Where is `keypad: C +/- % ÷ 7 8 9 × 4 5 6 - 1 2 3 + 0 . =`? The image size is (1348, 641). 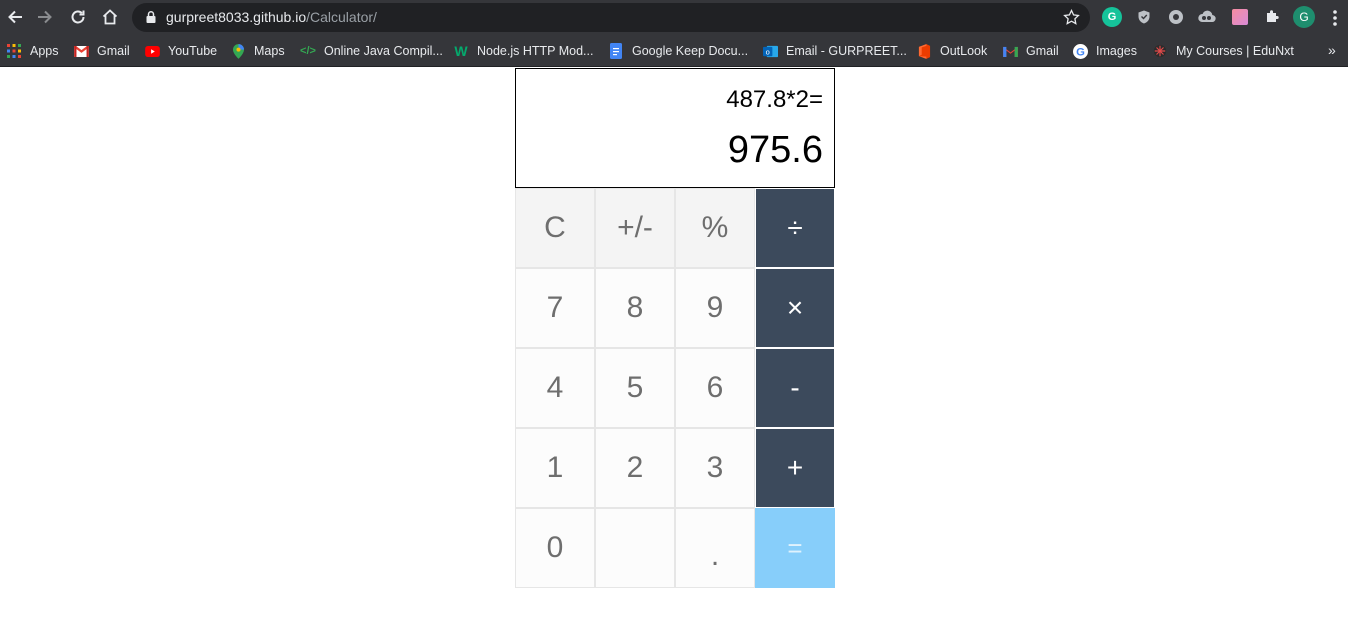
keypad: C +/- % ÷ 7 8 9 × 4 5 6 - 1 2 3 + 0 . = is located at coordinates (675, 388).